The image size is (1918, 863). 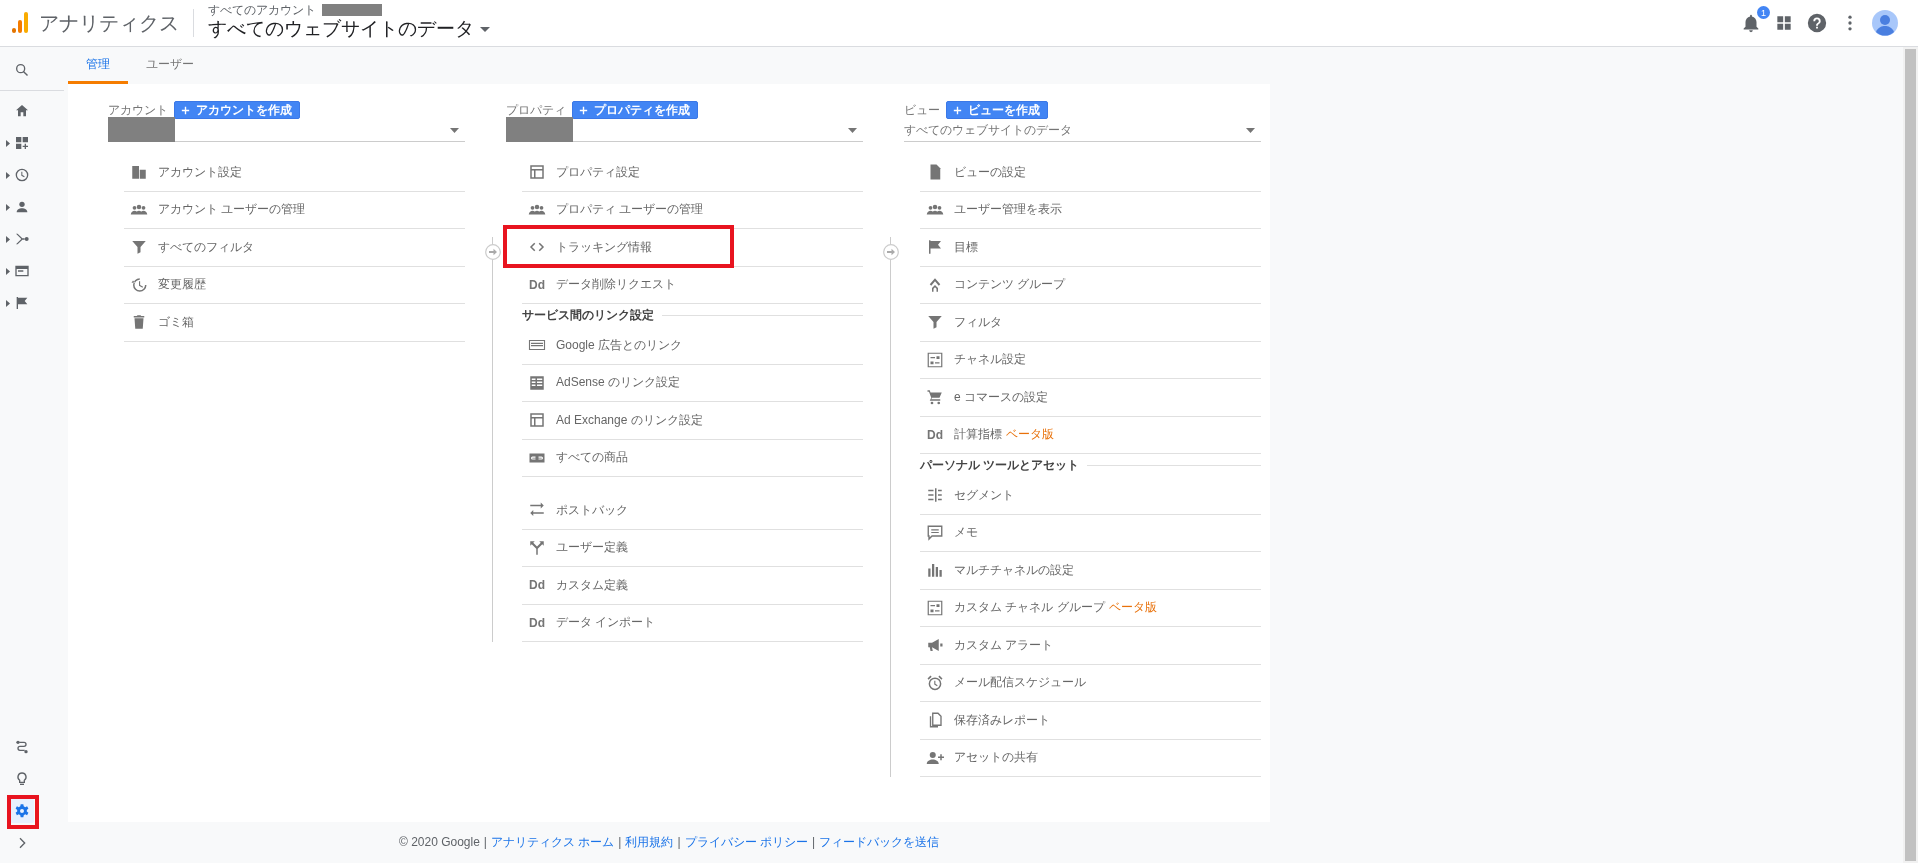 I want to click on menu-item: データ インポート, so click(x=606, y=623).